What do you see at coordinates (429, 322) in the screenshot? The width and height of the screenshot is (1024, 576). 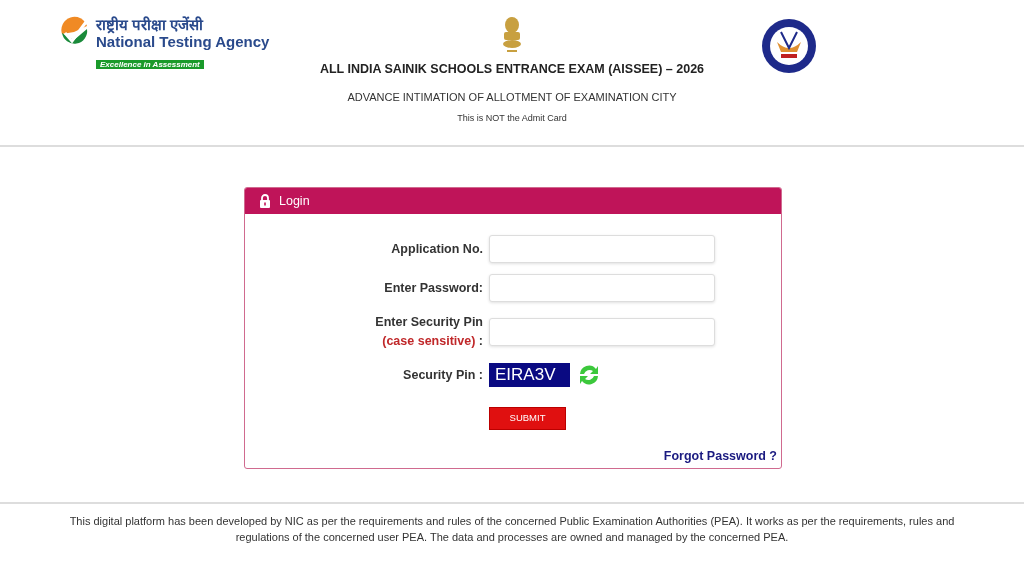 I see `field-label: Enter Security Pin` at bounding box center [429, 322].